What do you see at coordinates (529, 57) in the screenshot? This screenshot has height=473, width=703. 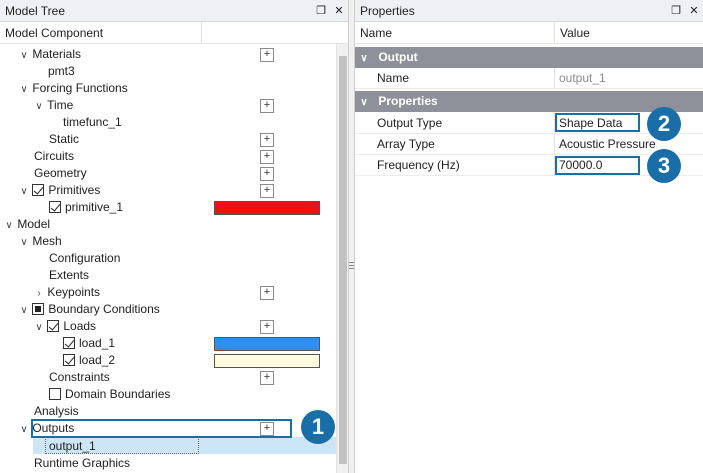 I see `section-output: ∨ Output` at bounding box center [529, 57].